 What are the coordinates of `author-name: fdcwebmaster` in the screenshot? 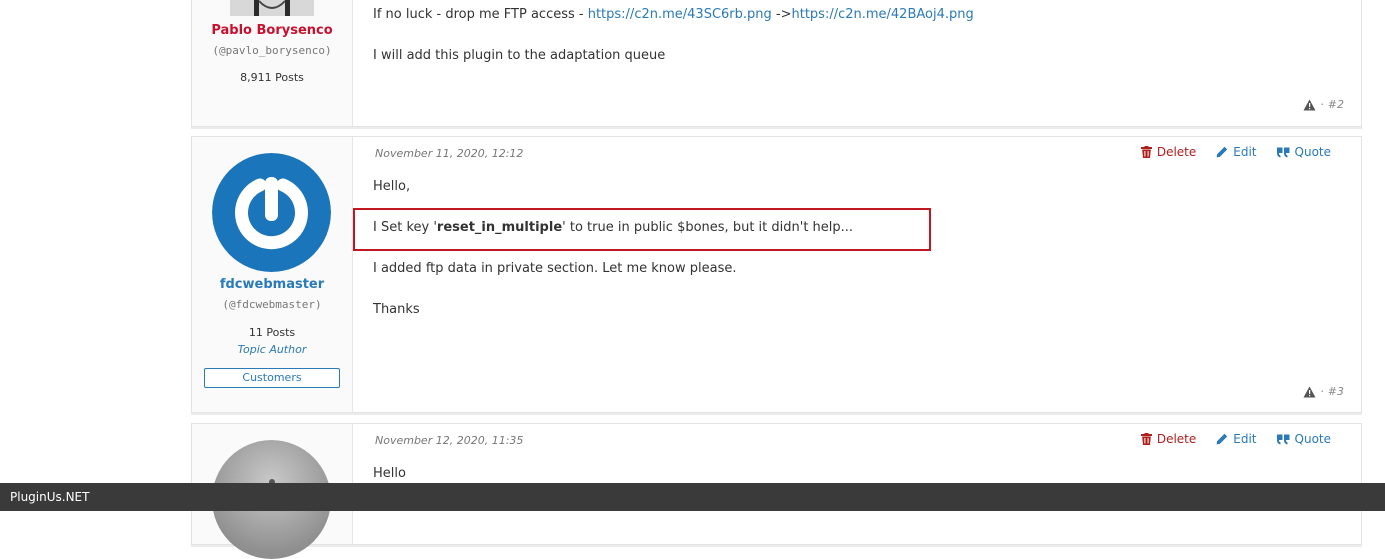 It's located at (272, 284).